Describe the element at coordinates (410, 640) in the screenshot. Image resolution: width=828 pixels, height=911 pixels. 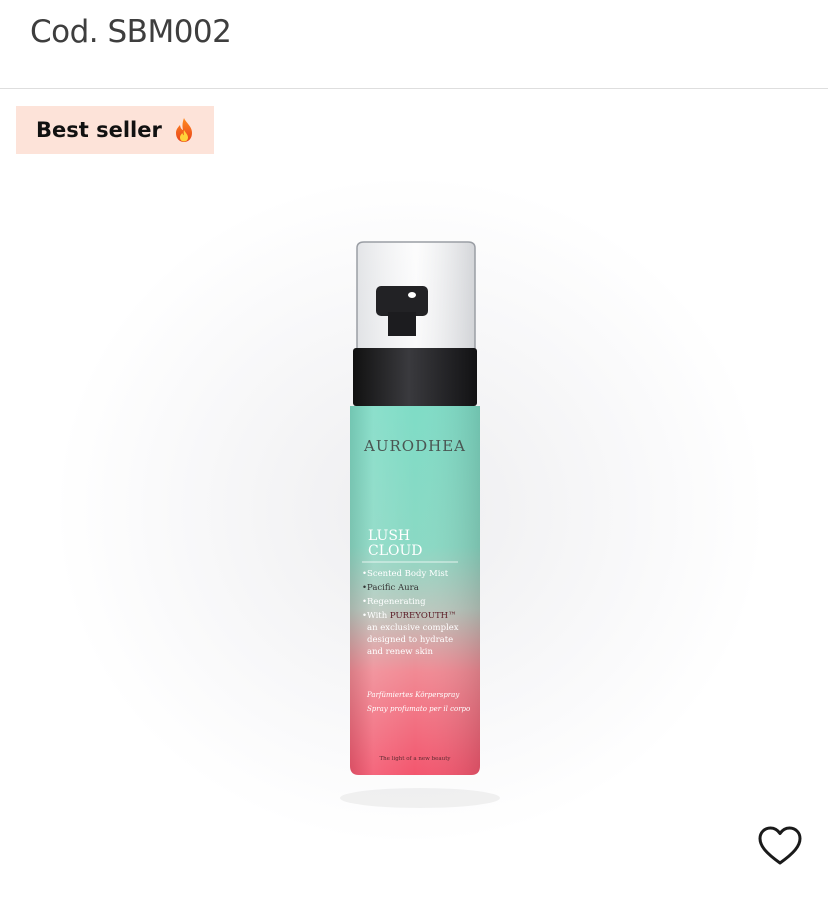
I see `bottle-desc-2: designed to hydrate` at that location.